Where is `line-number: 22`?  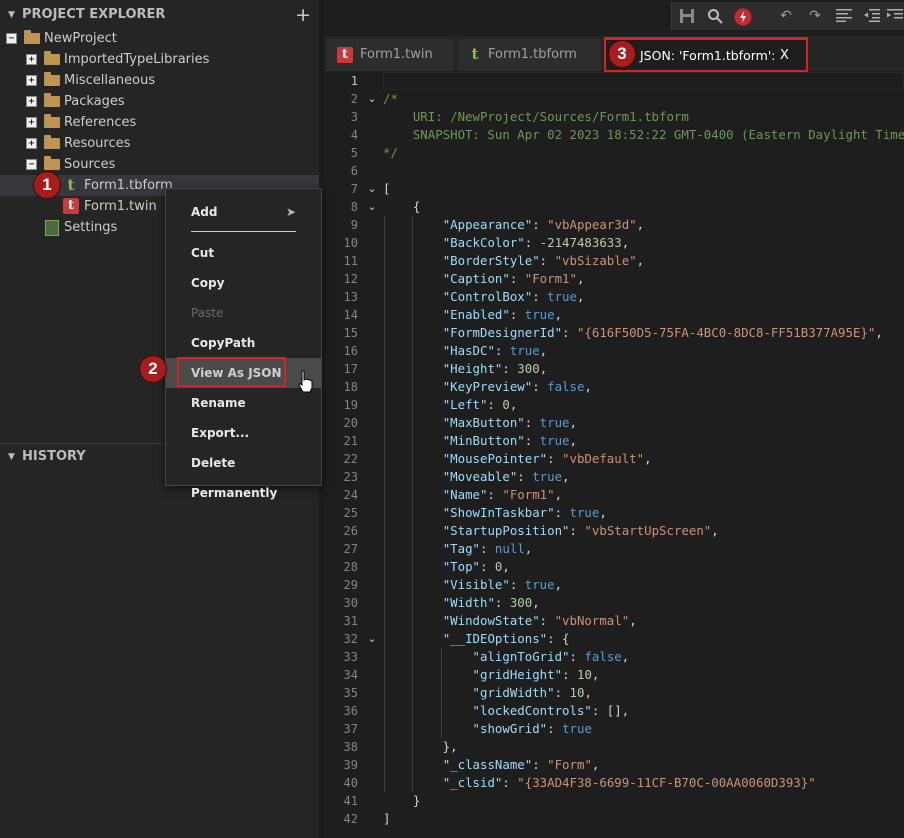 line-number: 22 is located at coordinates (350, 459).